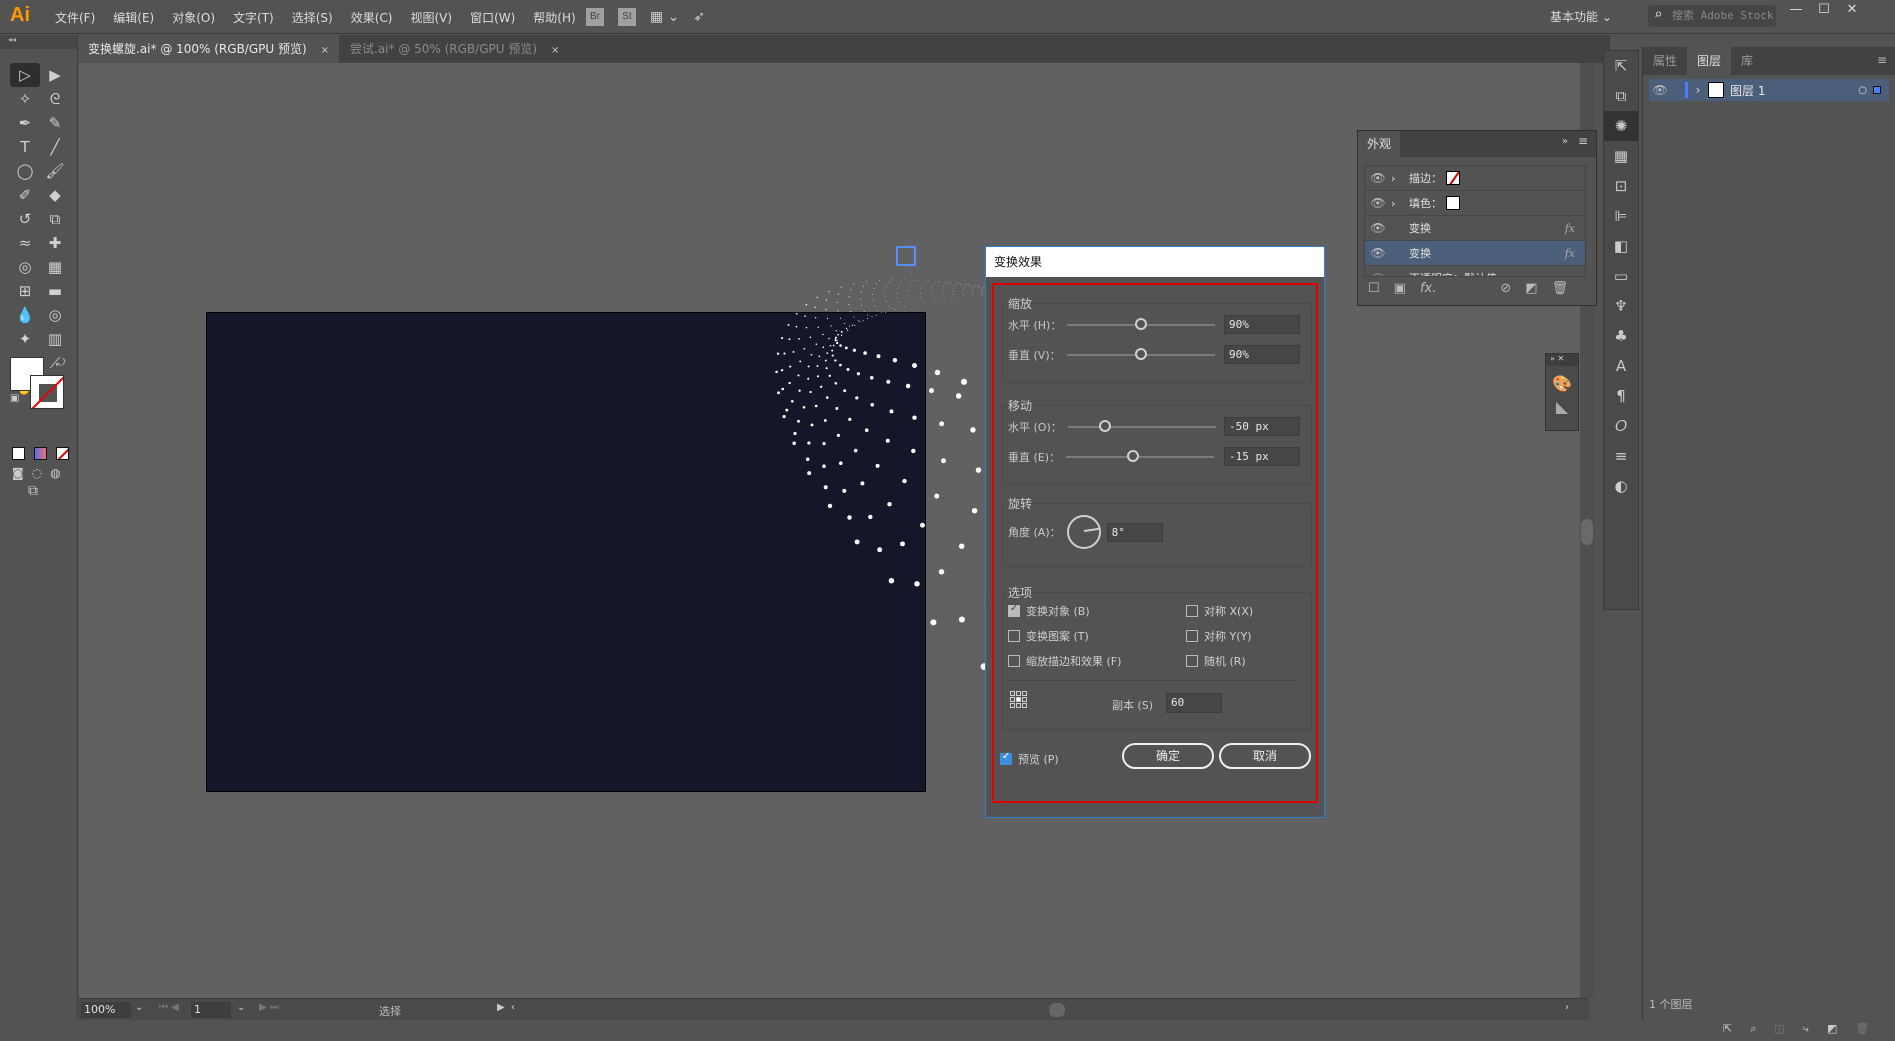 This screenshot has width=1895, height=1041. I want to click on duplicate-item-icon: ◩, so click(1531, 288).